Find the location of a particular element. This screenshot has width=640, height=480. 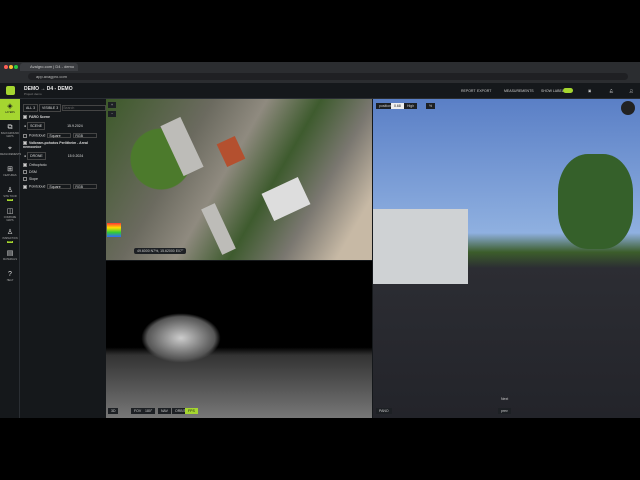

pointcloud-checkbox is located at coordinates (25, 135).